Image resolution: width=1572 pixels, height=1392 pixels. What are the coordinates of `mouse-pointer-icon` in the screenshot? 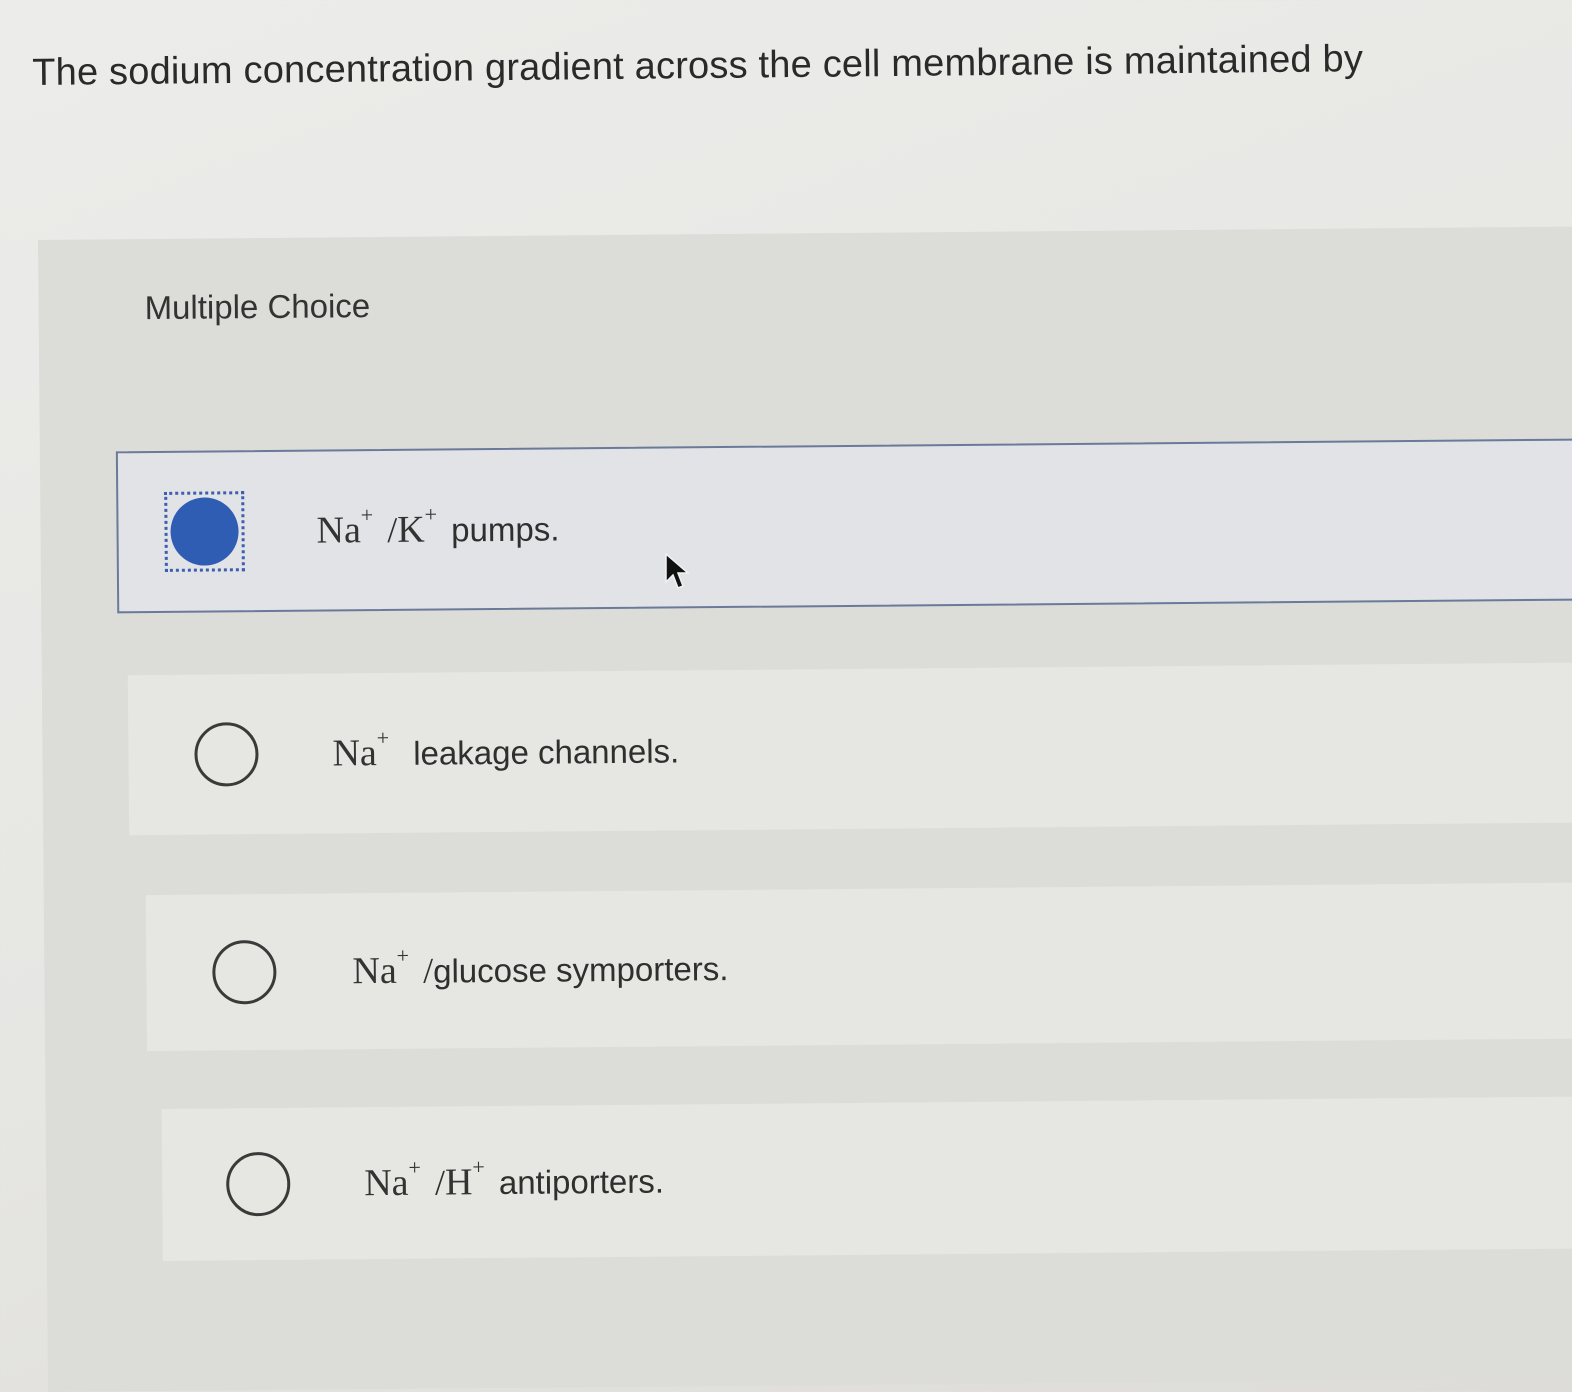 It's located at (678, 570).